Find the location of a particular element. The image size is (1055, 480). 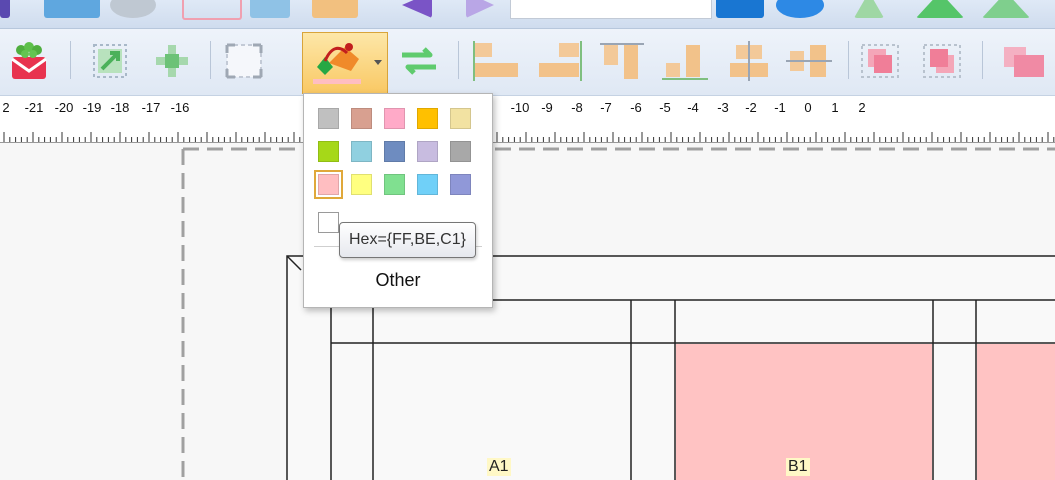

cell-label-b1: B1 is located at coordinates (798, 467).